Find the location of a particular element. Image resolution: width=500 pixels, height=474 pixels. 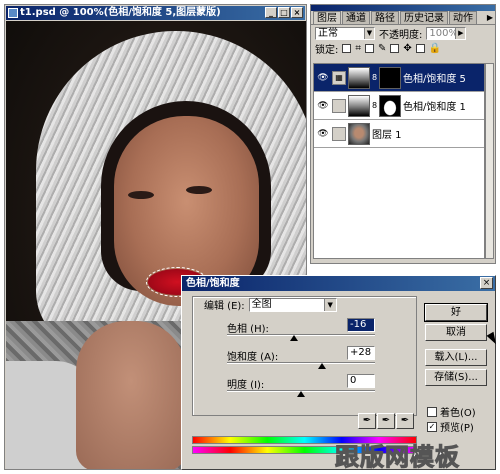

saturation-slider-track is located at coordinates (301, 363).